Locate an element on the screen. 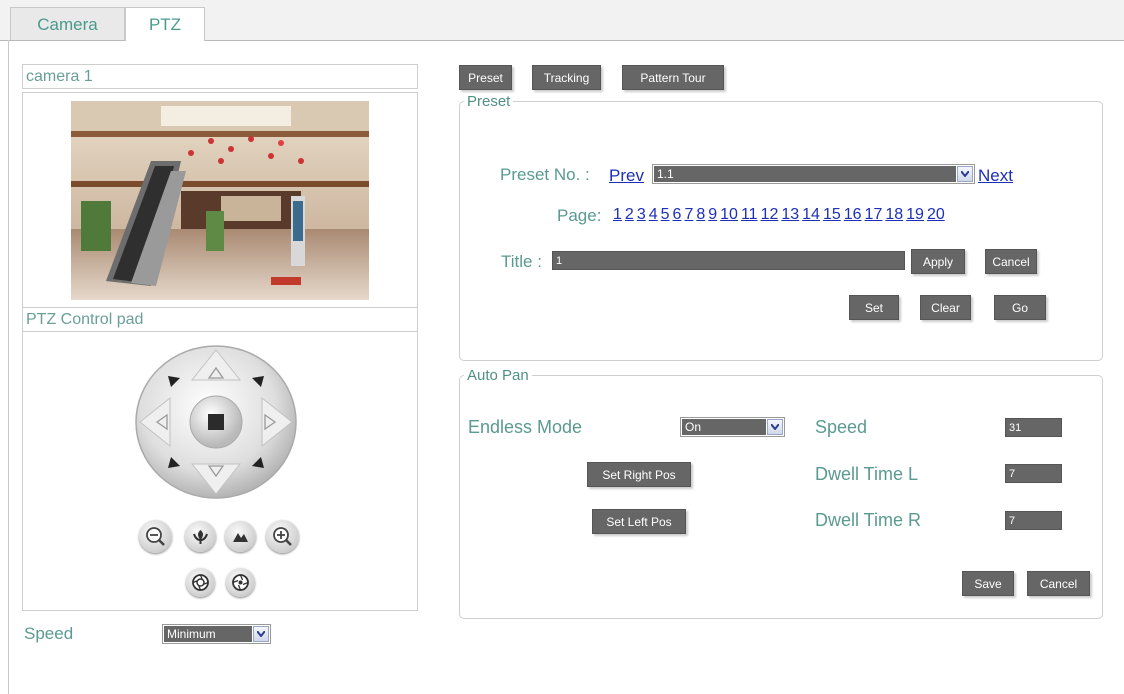 The width and height of the screenshot is (1124, 694). prev-link: Prev is located at coordinates (626, 176).